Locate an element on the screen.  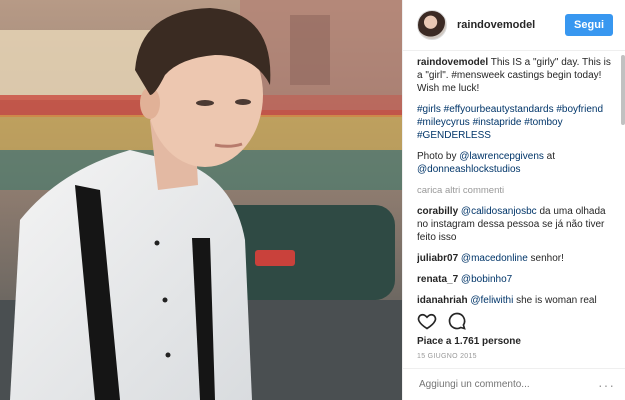
add-comment-bar: ··· is located at coordinates (514, 384).